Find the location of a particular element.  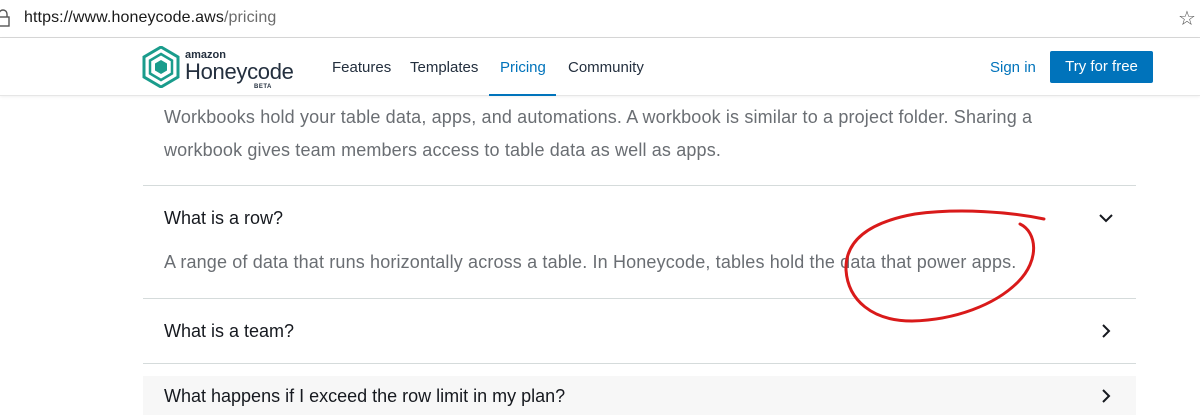

lock-icon is located at coordinates (5, 18).